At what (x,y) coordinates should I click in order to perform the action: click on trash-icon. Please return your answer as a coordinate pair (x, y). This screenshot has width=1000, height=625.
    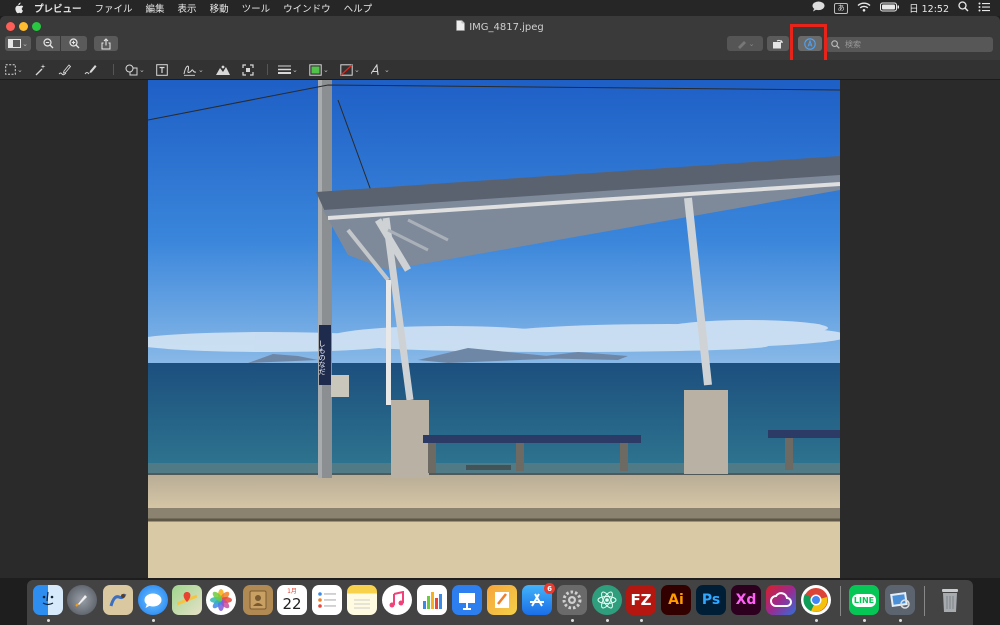
    Looking at the image, I should click on (950, 600).